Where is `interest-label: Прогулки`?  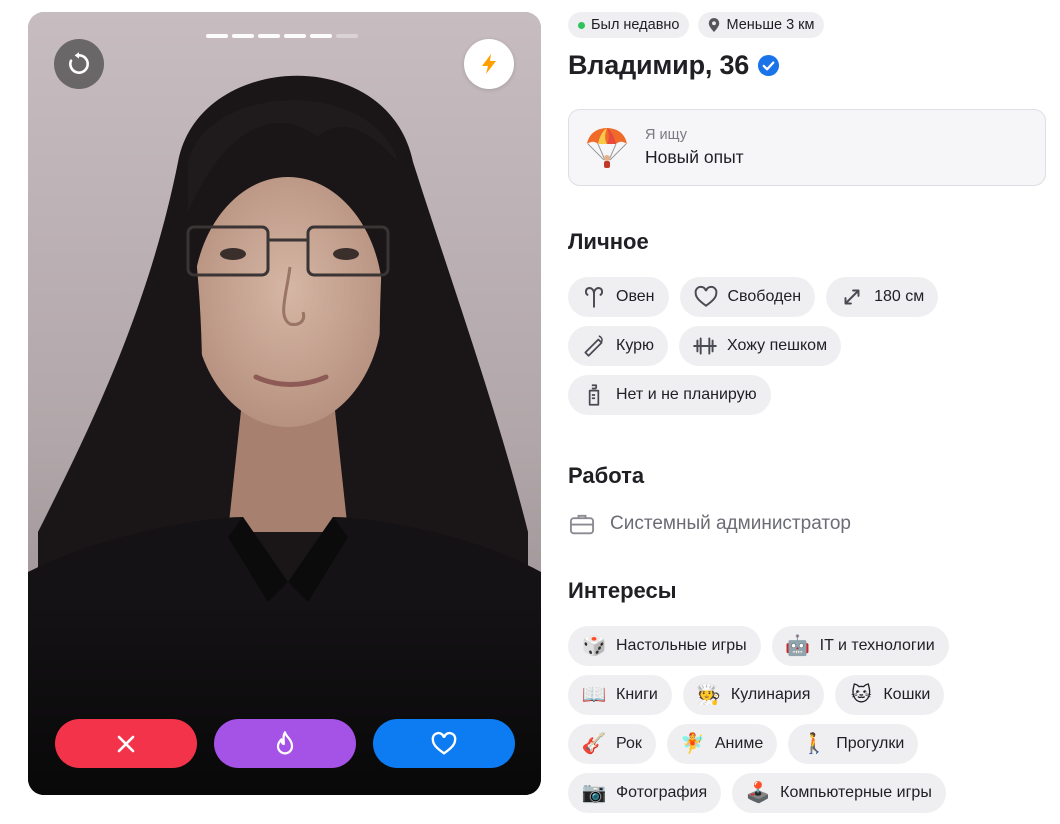
interest-label: Прогулки is located at coordinates (870, 743).